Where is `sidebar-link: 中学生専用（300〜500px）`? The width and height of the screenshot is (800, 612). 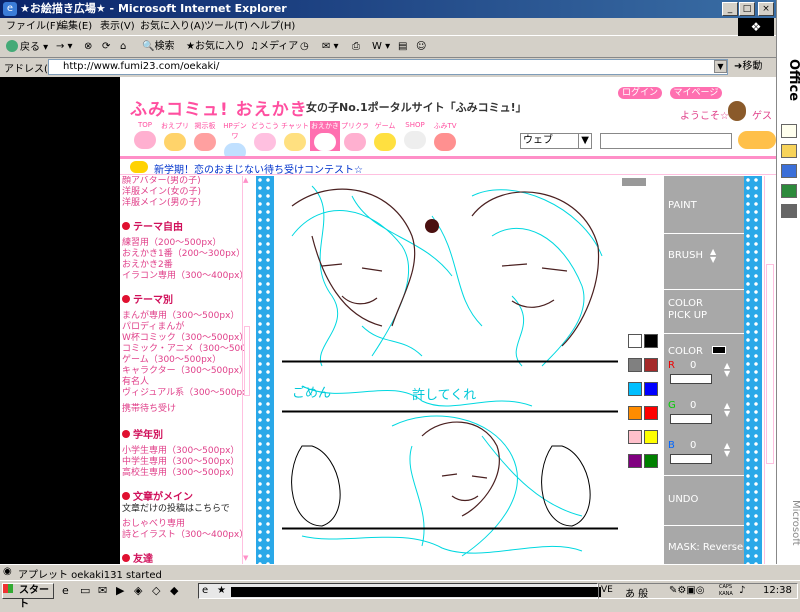 sidebar-link: 中学生専用（300〜500px） is located at coordinates (180, 462).